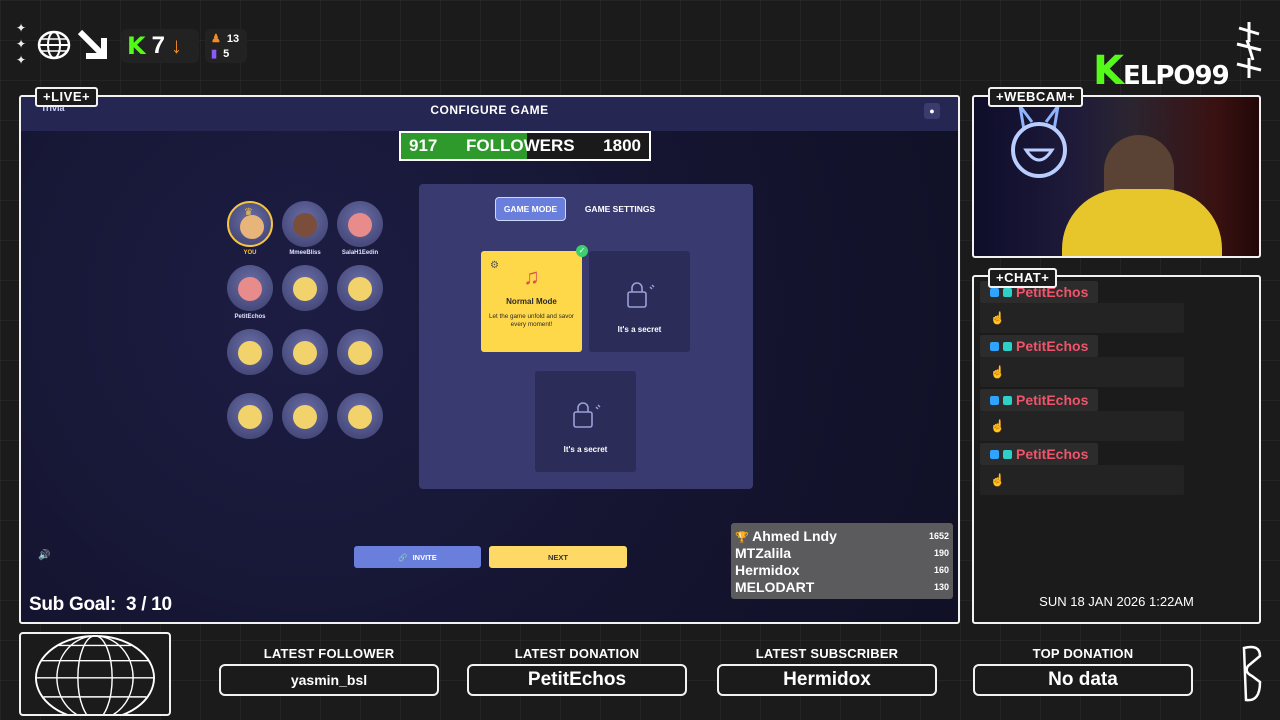 The image size is (1280, 720). I want to click on latest-follower-value: yasmin_bsl, so click(329, 680).